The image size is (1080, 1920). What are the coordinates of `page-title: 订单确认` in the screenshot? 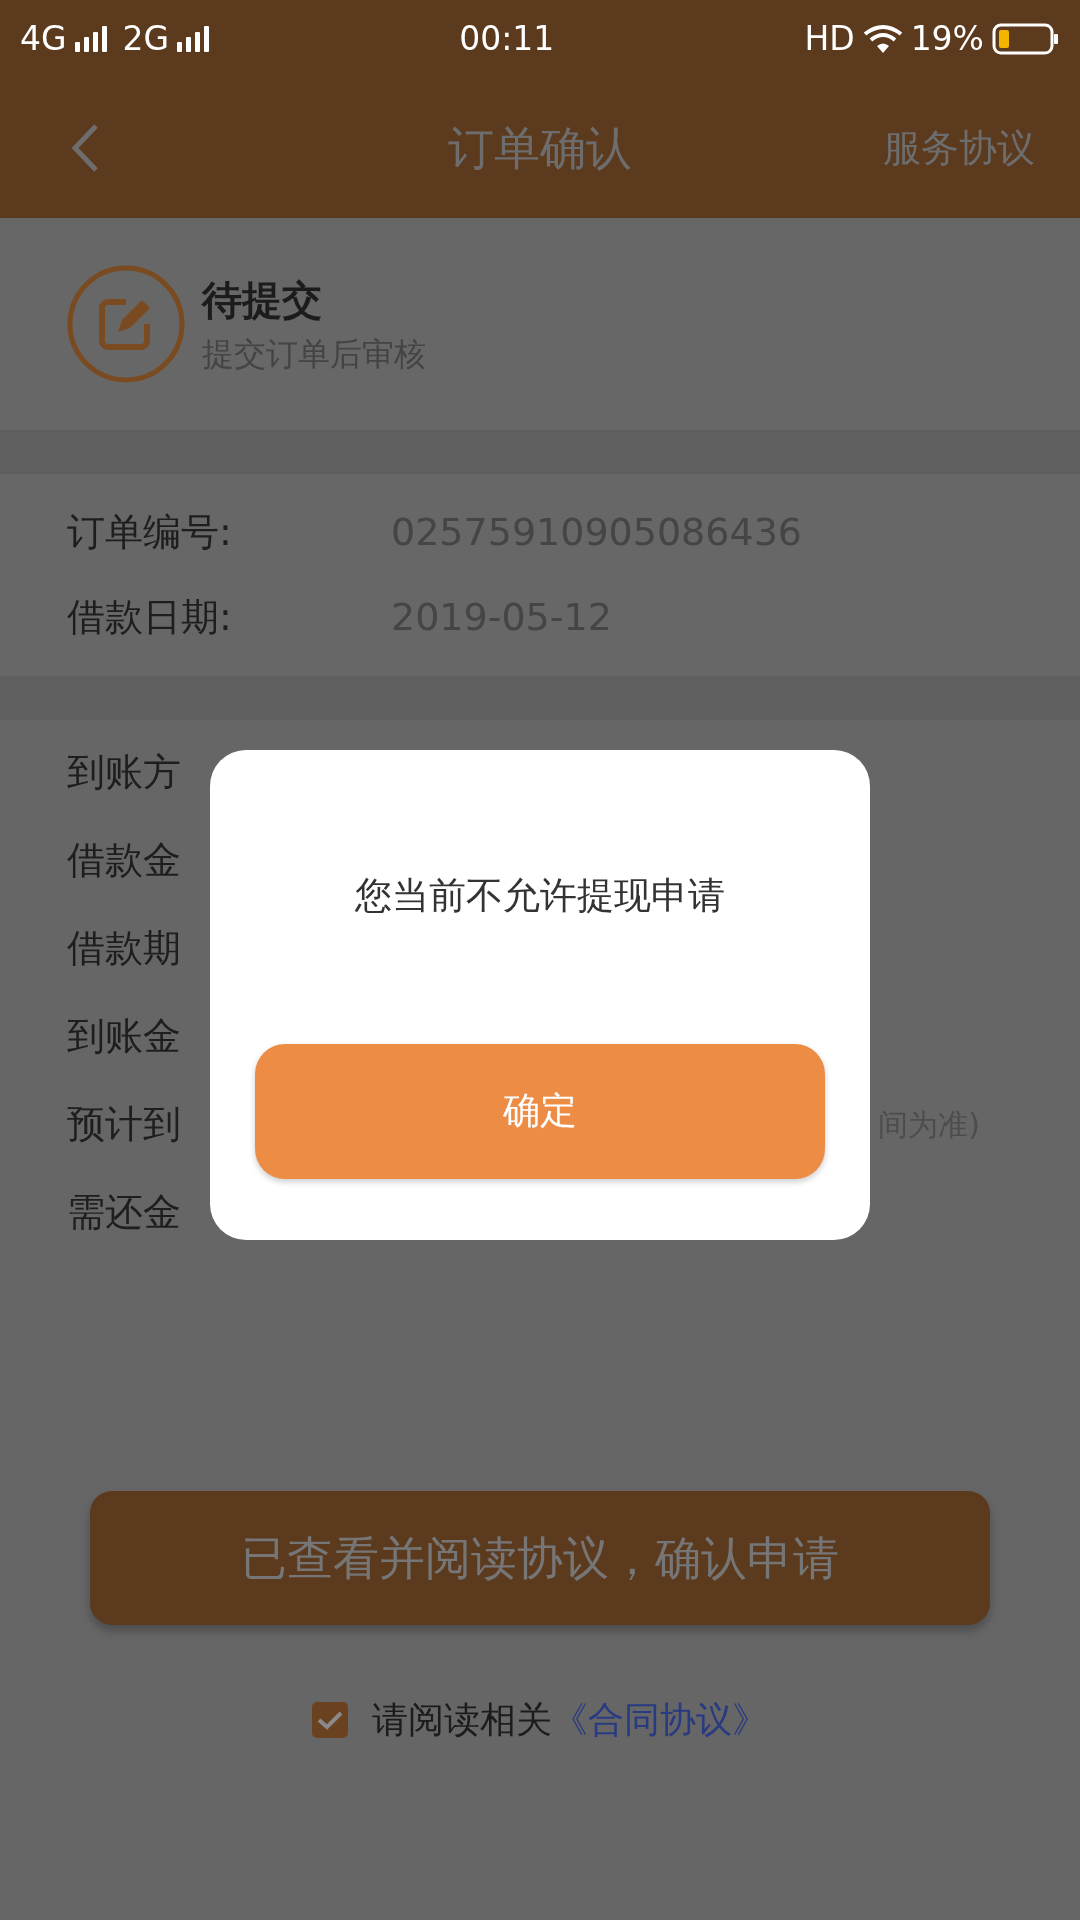 It's located at (539, 148).